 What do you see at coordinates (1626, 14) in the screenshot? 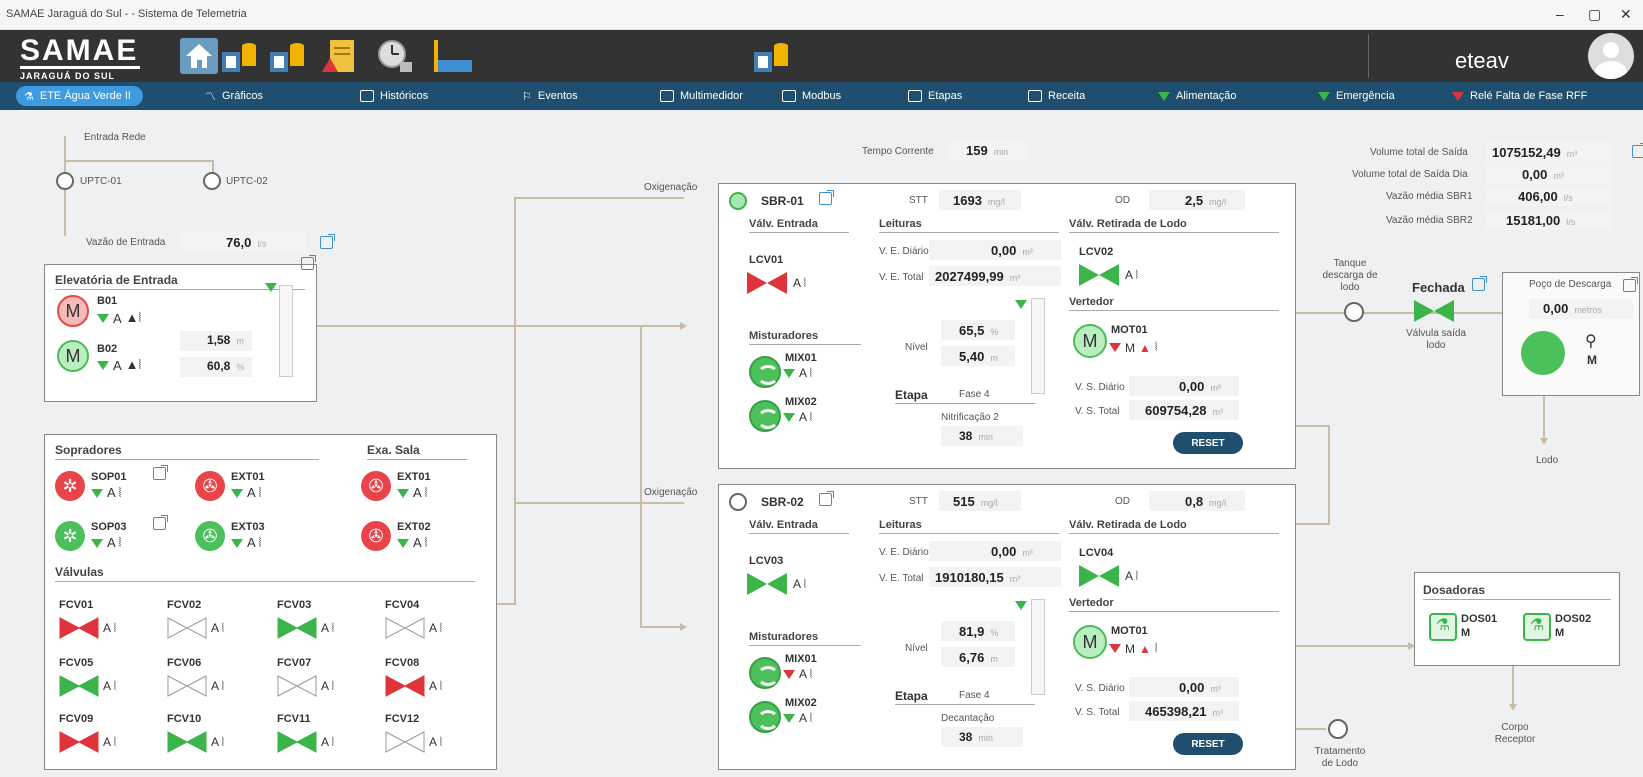
I see `close-button: ✕` at bounding box center [1626, 14].